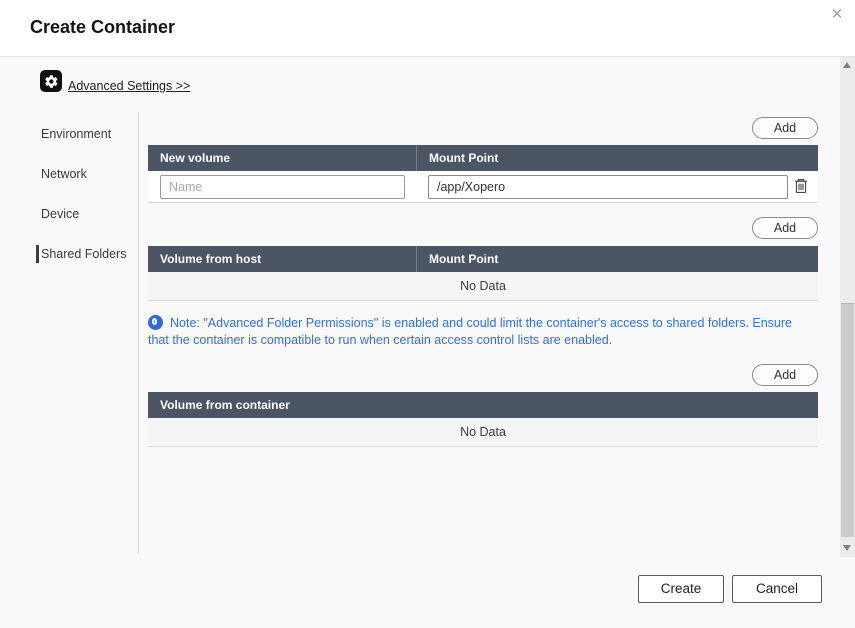 The image size is (855, 628). What do you see at coordinates (51, 81) in the screenshot?
I see `gear-icon` at bounding box center [51, 81].